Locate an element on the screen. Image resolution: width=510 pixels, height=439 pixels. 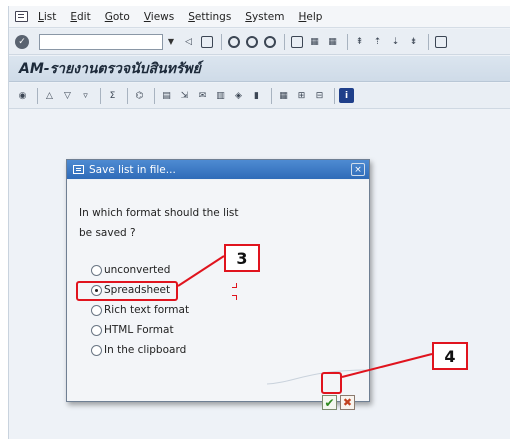
graphic-icon: ▮ is located at coordinates (256, 95).